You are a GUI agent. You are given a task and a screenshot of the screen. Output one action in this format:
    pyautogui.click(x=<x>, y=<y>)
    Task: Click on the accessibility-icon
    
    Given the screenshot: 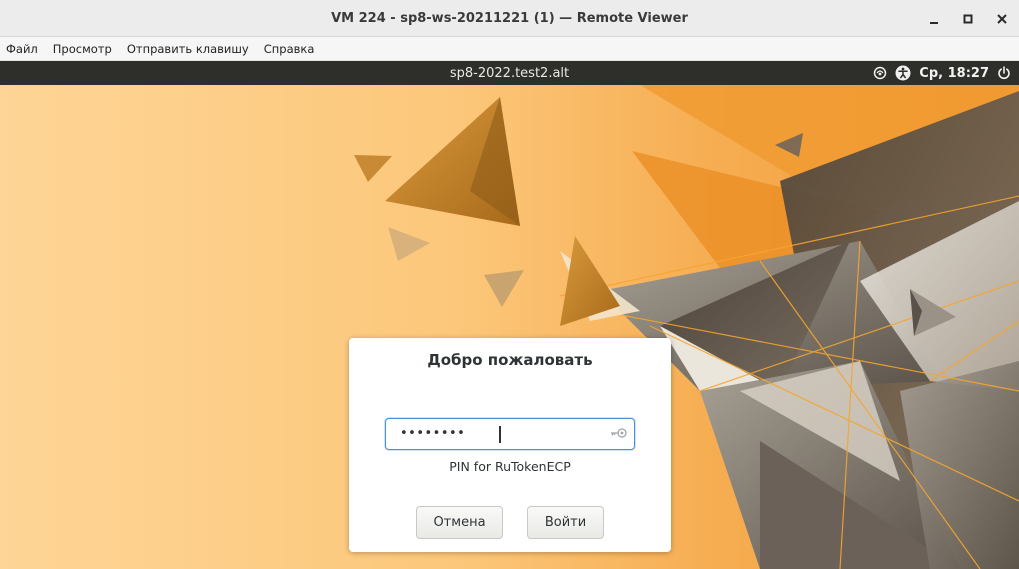 What is the action you would take?
    pyautogui.click(x=903, y=73)
    